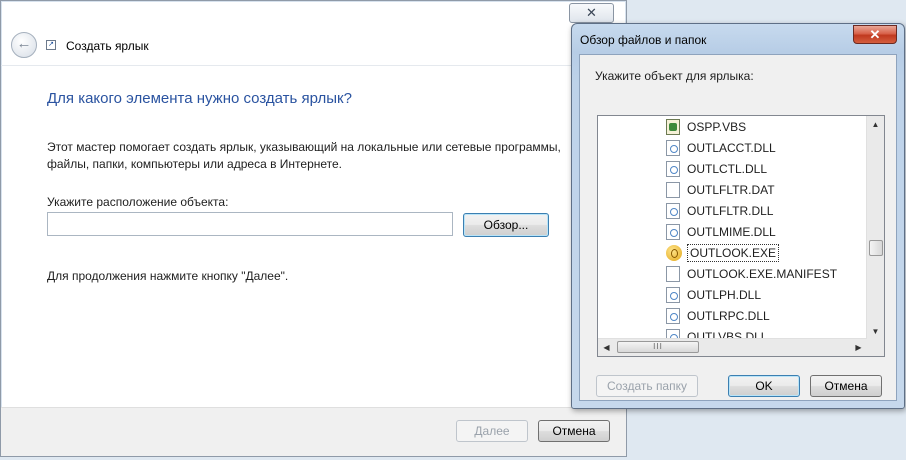 This screenshot has height=460, width=906. I want to click on file-item: OUTLCTL.DLL, so click(717, 168).